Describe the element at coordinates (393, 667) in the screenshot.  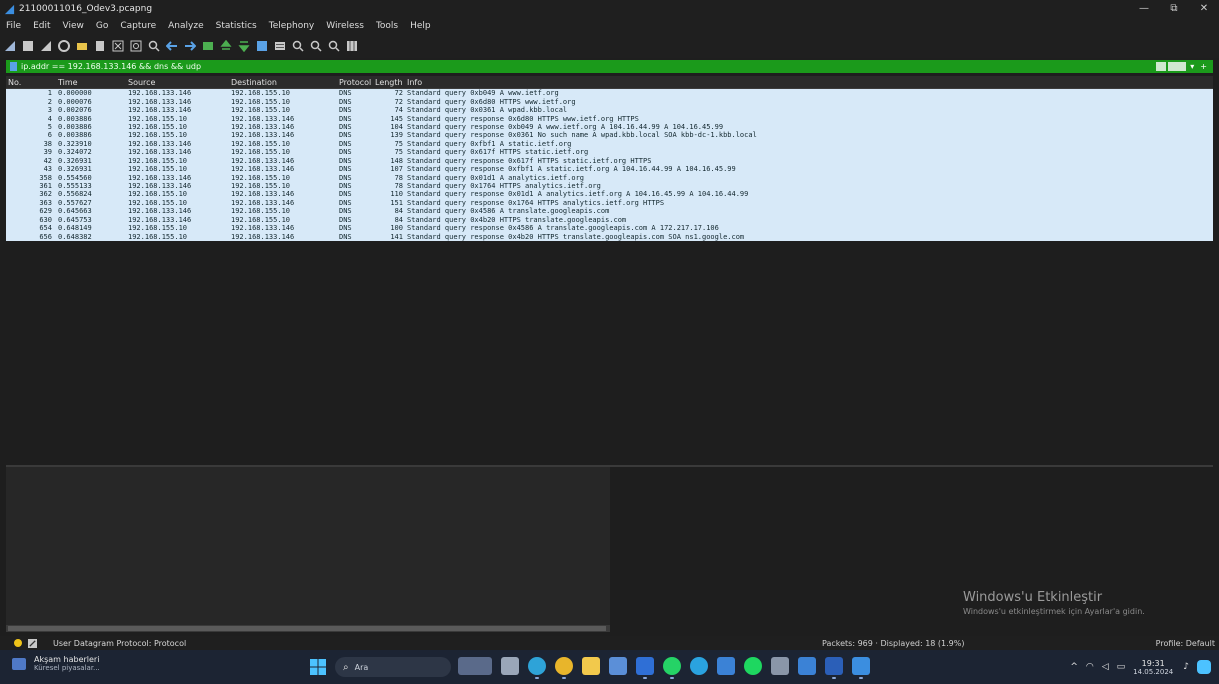
I see `taskbar-search: ⌕ Ara` at that location.